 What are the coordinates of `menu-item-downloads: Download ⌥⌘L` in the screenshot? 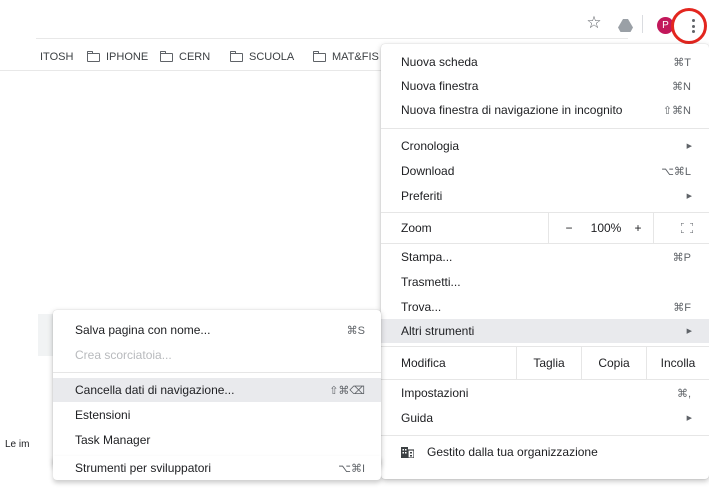 It's located at (545, 171).